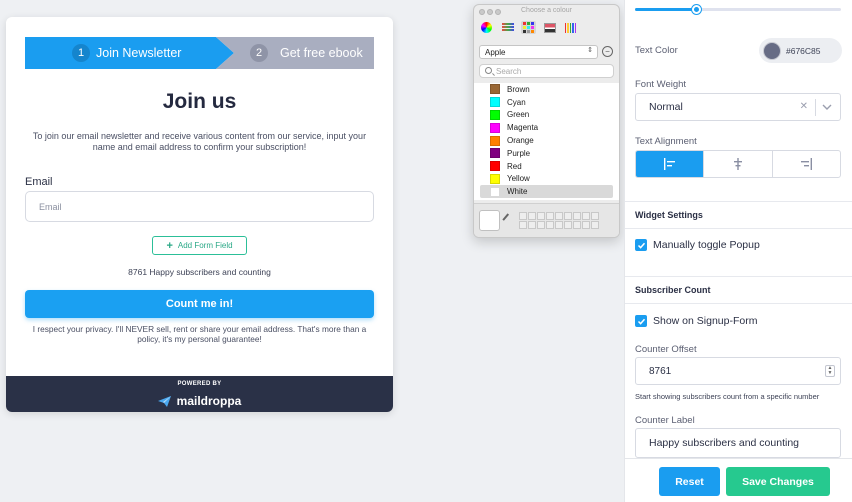 The height and width of the screenshot is (502, 852). Describe the element at coordinates (516, 102) in the screenshot. I see `colour-name: Cyan` at that location.